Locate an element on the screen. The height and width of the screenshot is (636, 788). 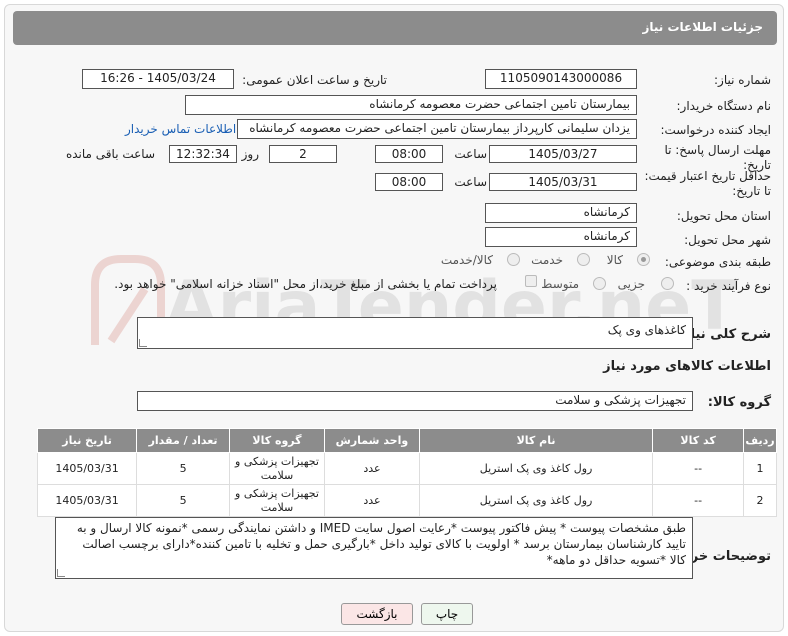
category-option-goods: کالا is located at coordinates (614, 260).